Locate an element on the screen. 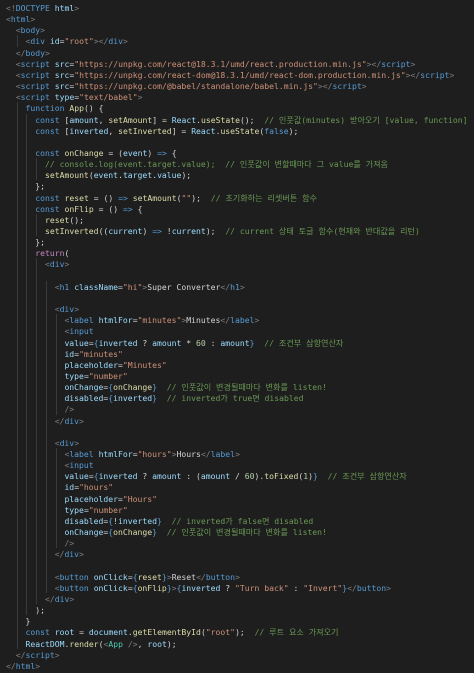  code-token: "Invert" is located at coordinates (323, 587).